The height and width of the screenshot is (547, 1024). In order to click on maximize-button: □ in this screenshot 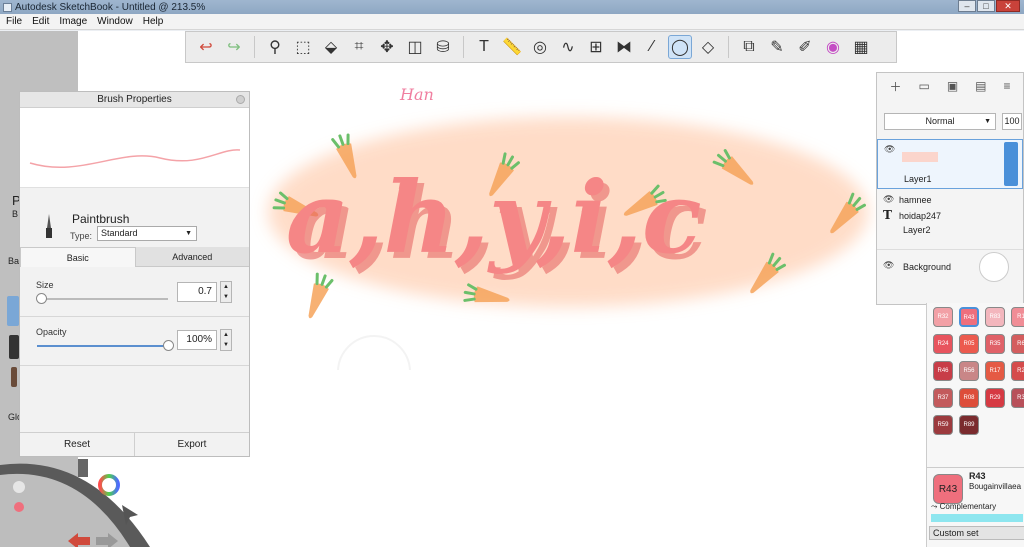, I will do `click(986, 6)`.